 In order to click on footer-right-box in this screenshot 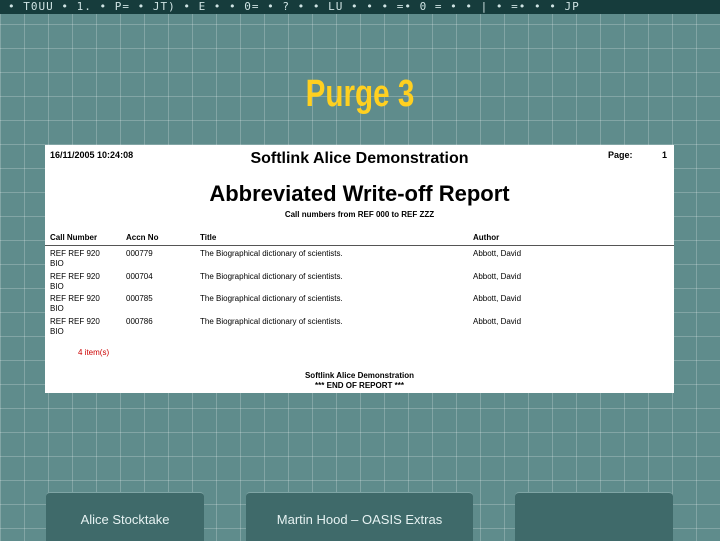, I will do `click(594, 516)`.